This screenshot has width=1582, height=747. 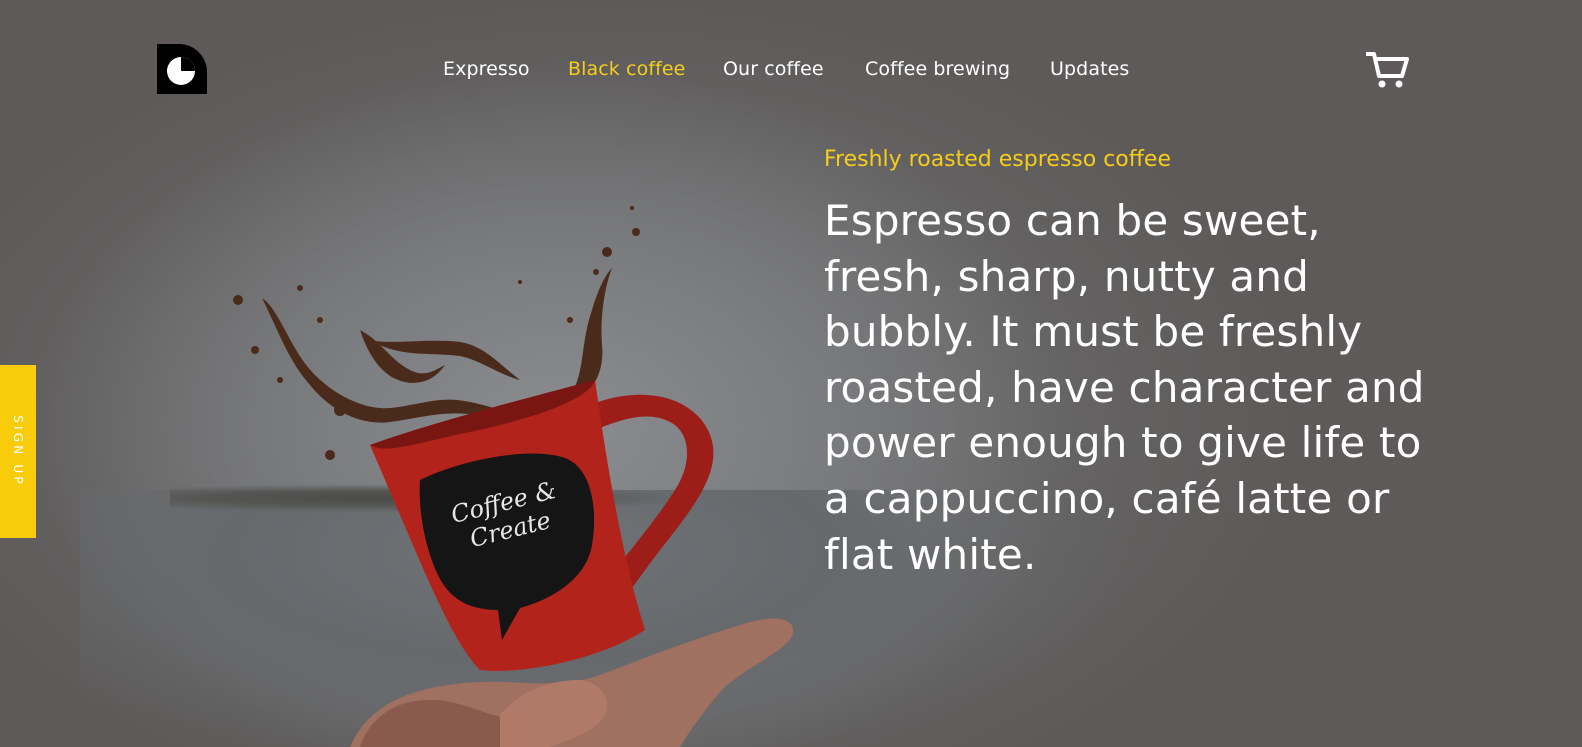 I want to click on hero-tagline: Freshly roasted espresso coffee, so click(x=997, y=159).